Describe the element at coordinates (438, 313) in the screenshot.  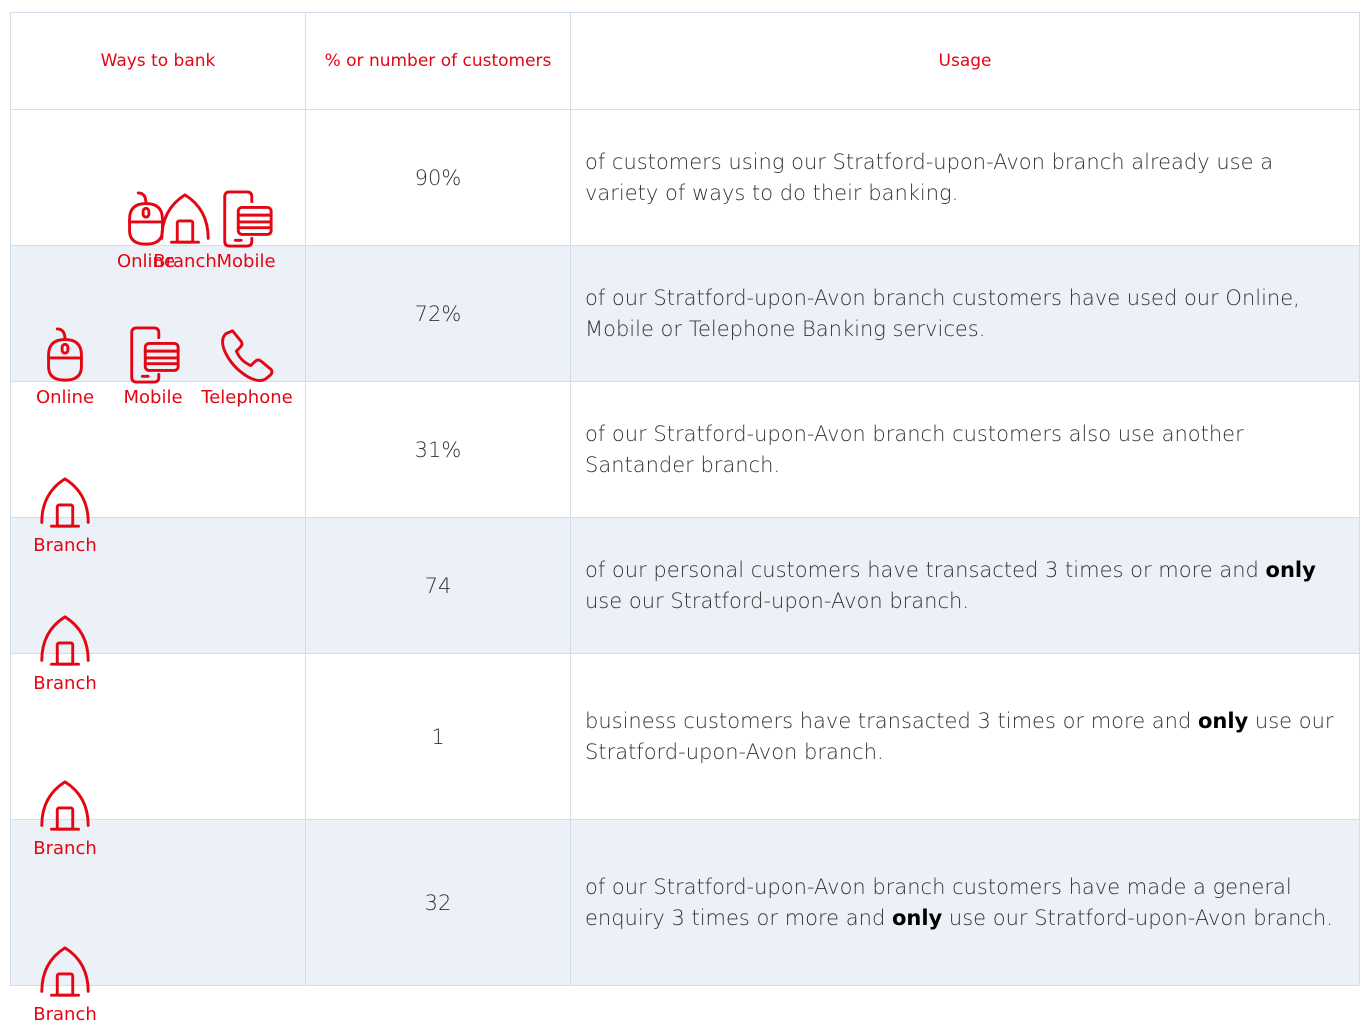
I see `customer-value: 72%` at that location.